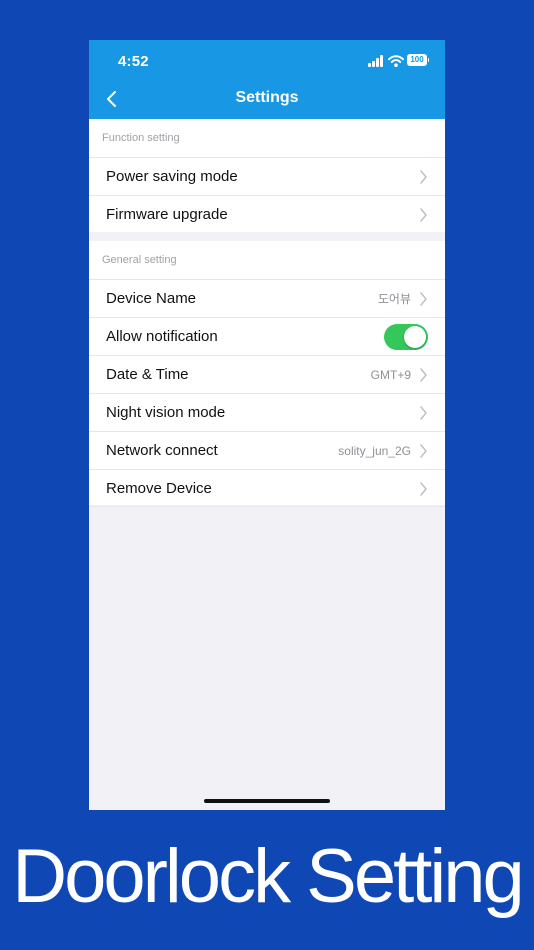 This screenshot has height=950, width=534. Describe the element at coordinates (133, 61) in the screenshot. I see `status-time: 4:52` at that location.